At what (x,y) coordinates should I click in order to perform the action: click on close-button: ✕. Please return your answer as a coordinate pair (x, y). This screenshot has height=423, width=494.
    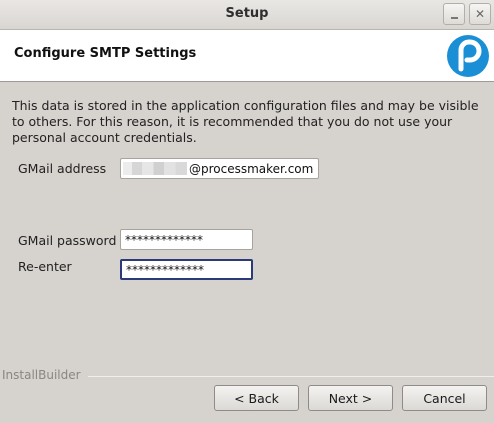
    Looking at the image, I should click on (480, 14).